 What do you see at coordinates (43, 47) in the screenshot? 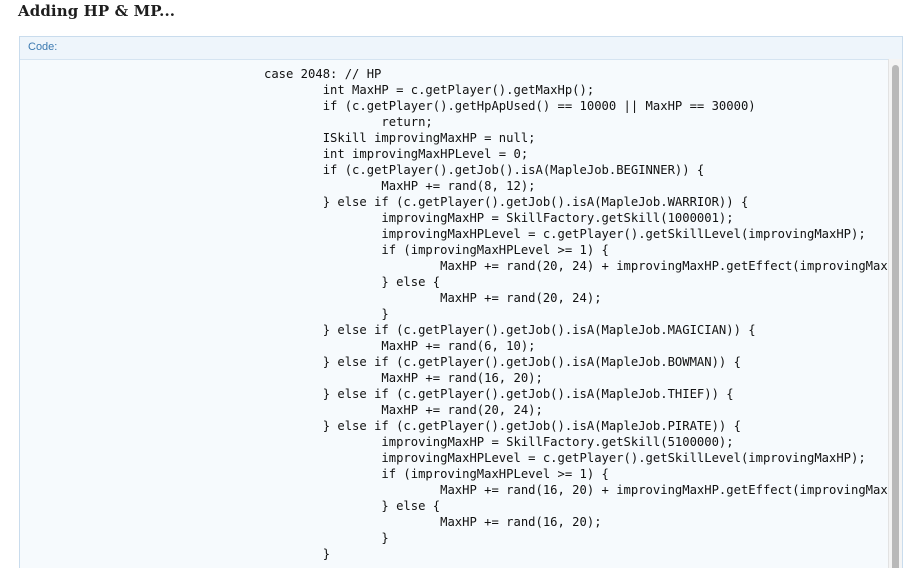
I see `code-label: Code:` at bounding box center [43, 47].